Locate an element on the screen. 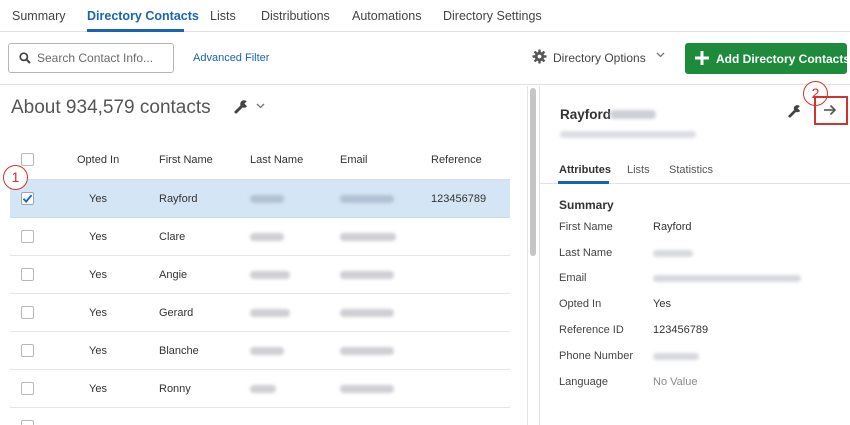 Image resolution: width=850 pixels, height=425 pixels. directory-options-label: Directory Options is located at coordinates (599, 58).